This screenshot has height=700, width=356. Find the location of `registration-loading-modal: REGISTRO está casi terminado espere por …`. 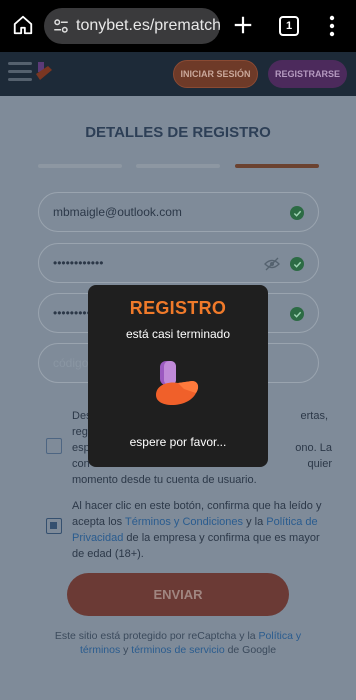

registration-loading-modal: REGISTRO está casi terminado espere por … is located at coordinates (178, 376).